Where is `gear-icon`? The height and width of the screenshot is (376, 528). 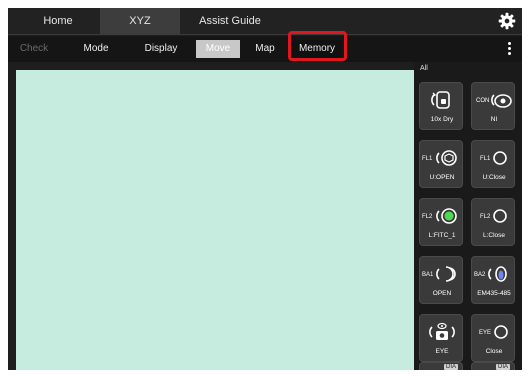
gear-icon is located at coordinates (507, 21).